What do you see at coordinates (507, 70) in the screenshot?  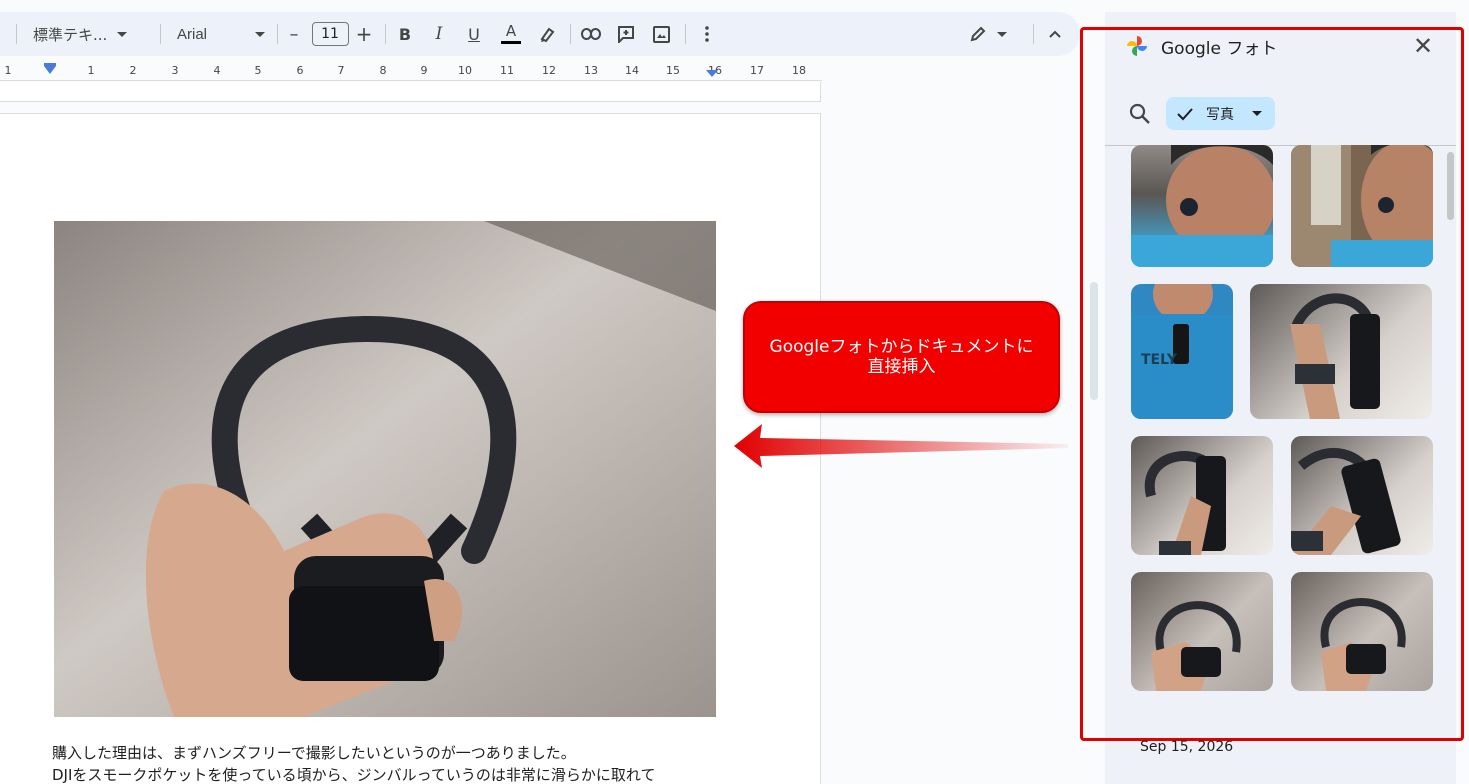 I see `ruler-tick: 11` at bounding box center [507, 70].